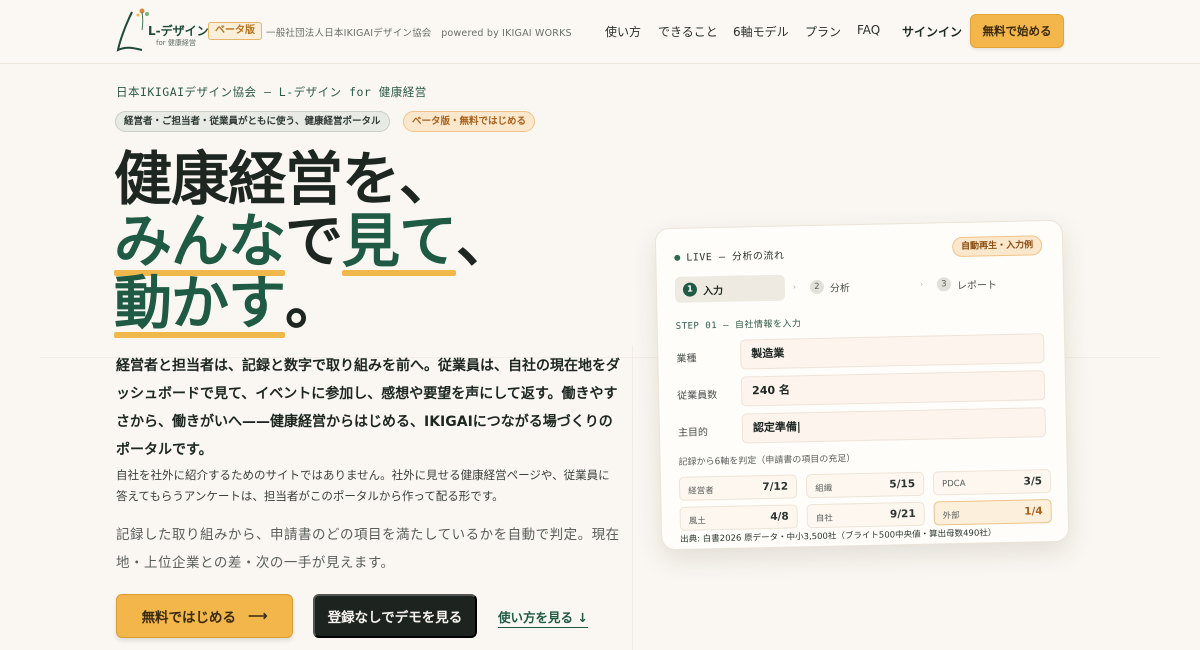 The width and height of the screenshot is (1200, 650). Describe the element at coordinates (677, 257) in the screenshot. I see `live-dot-icon` at that location.